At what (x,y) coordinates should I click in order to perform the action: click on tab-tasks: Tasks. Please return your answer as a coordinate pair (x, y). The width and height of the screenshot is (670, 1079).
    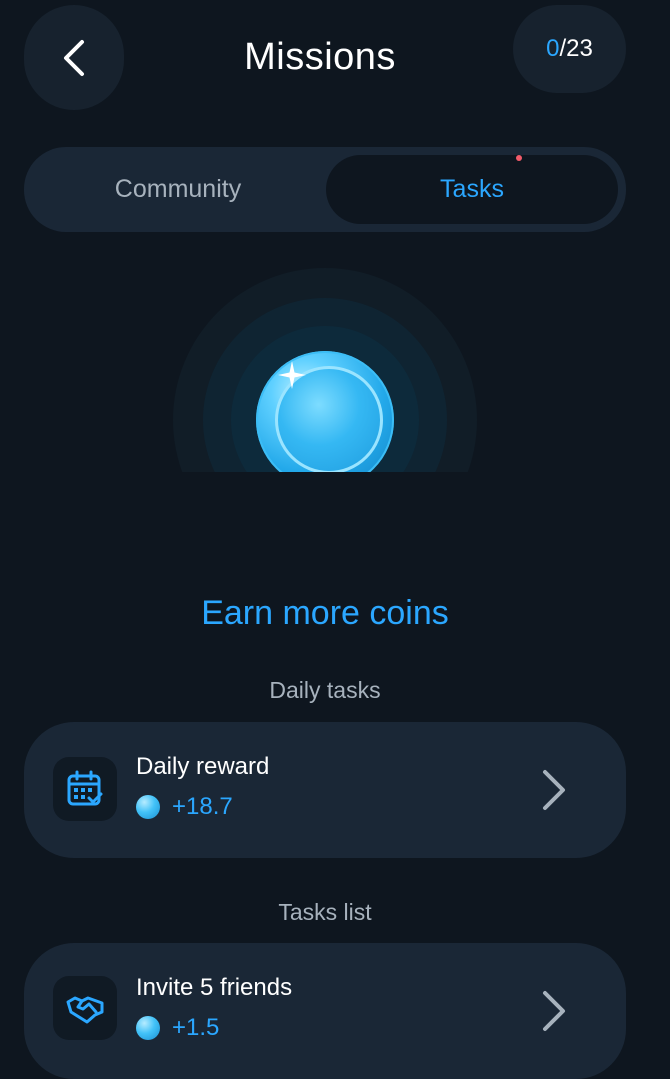
    Looking at the image, I should click on (472, 189).